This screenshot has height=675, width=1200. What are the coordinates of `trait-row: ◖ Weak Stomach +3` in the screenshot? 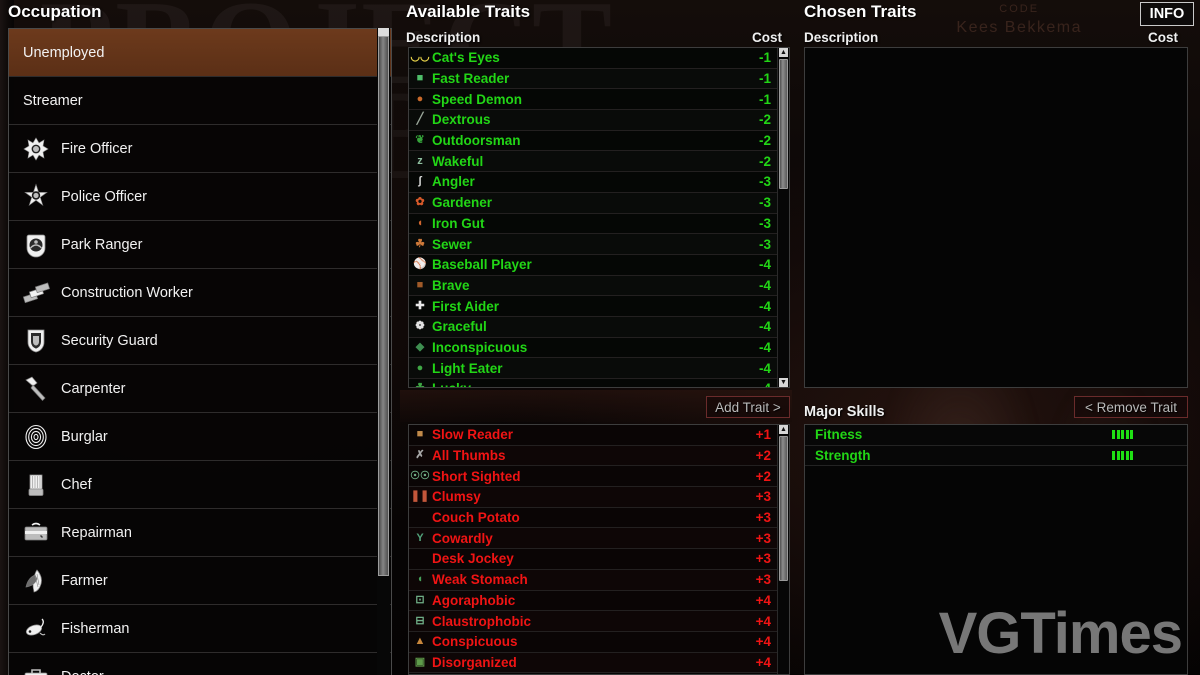 It's located at (593, 580).